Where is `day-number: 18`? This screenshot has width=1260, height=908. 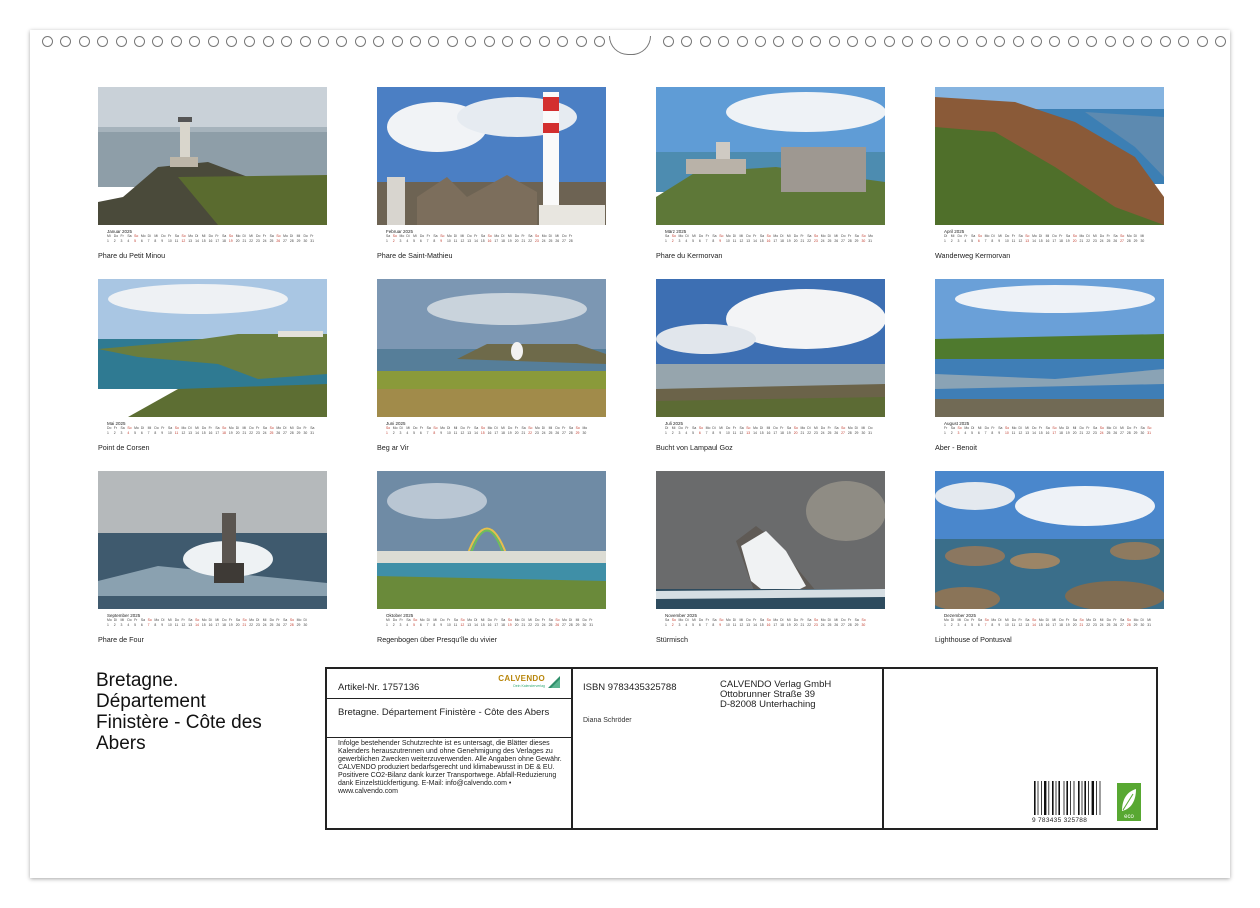
day-number: 18 is located at coordinates (503, 241).